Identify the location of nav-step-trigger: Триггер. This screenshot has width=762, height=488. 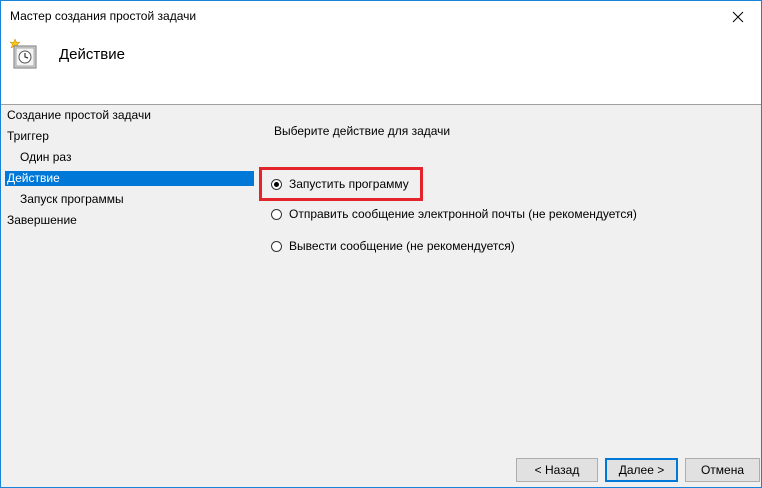
(28, 136).